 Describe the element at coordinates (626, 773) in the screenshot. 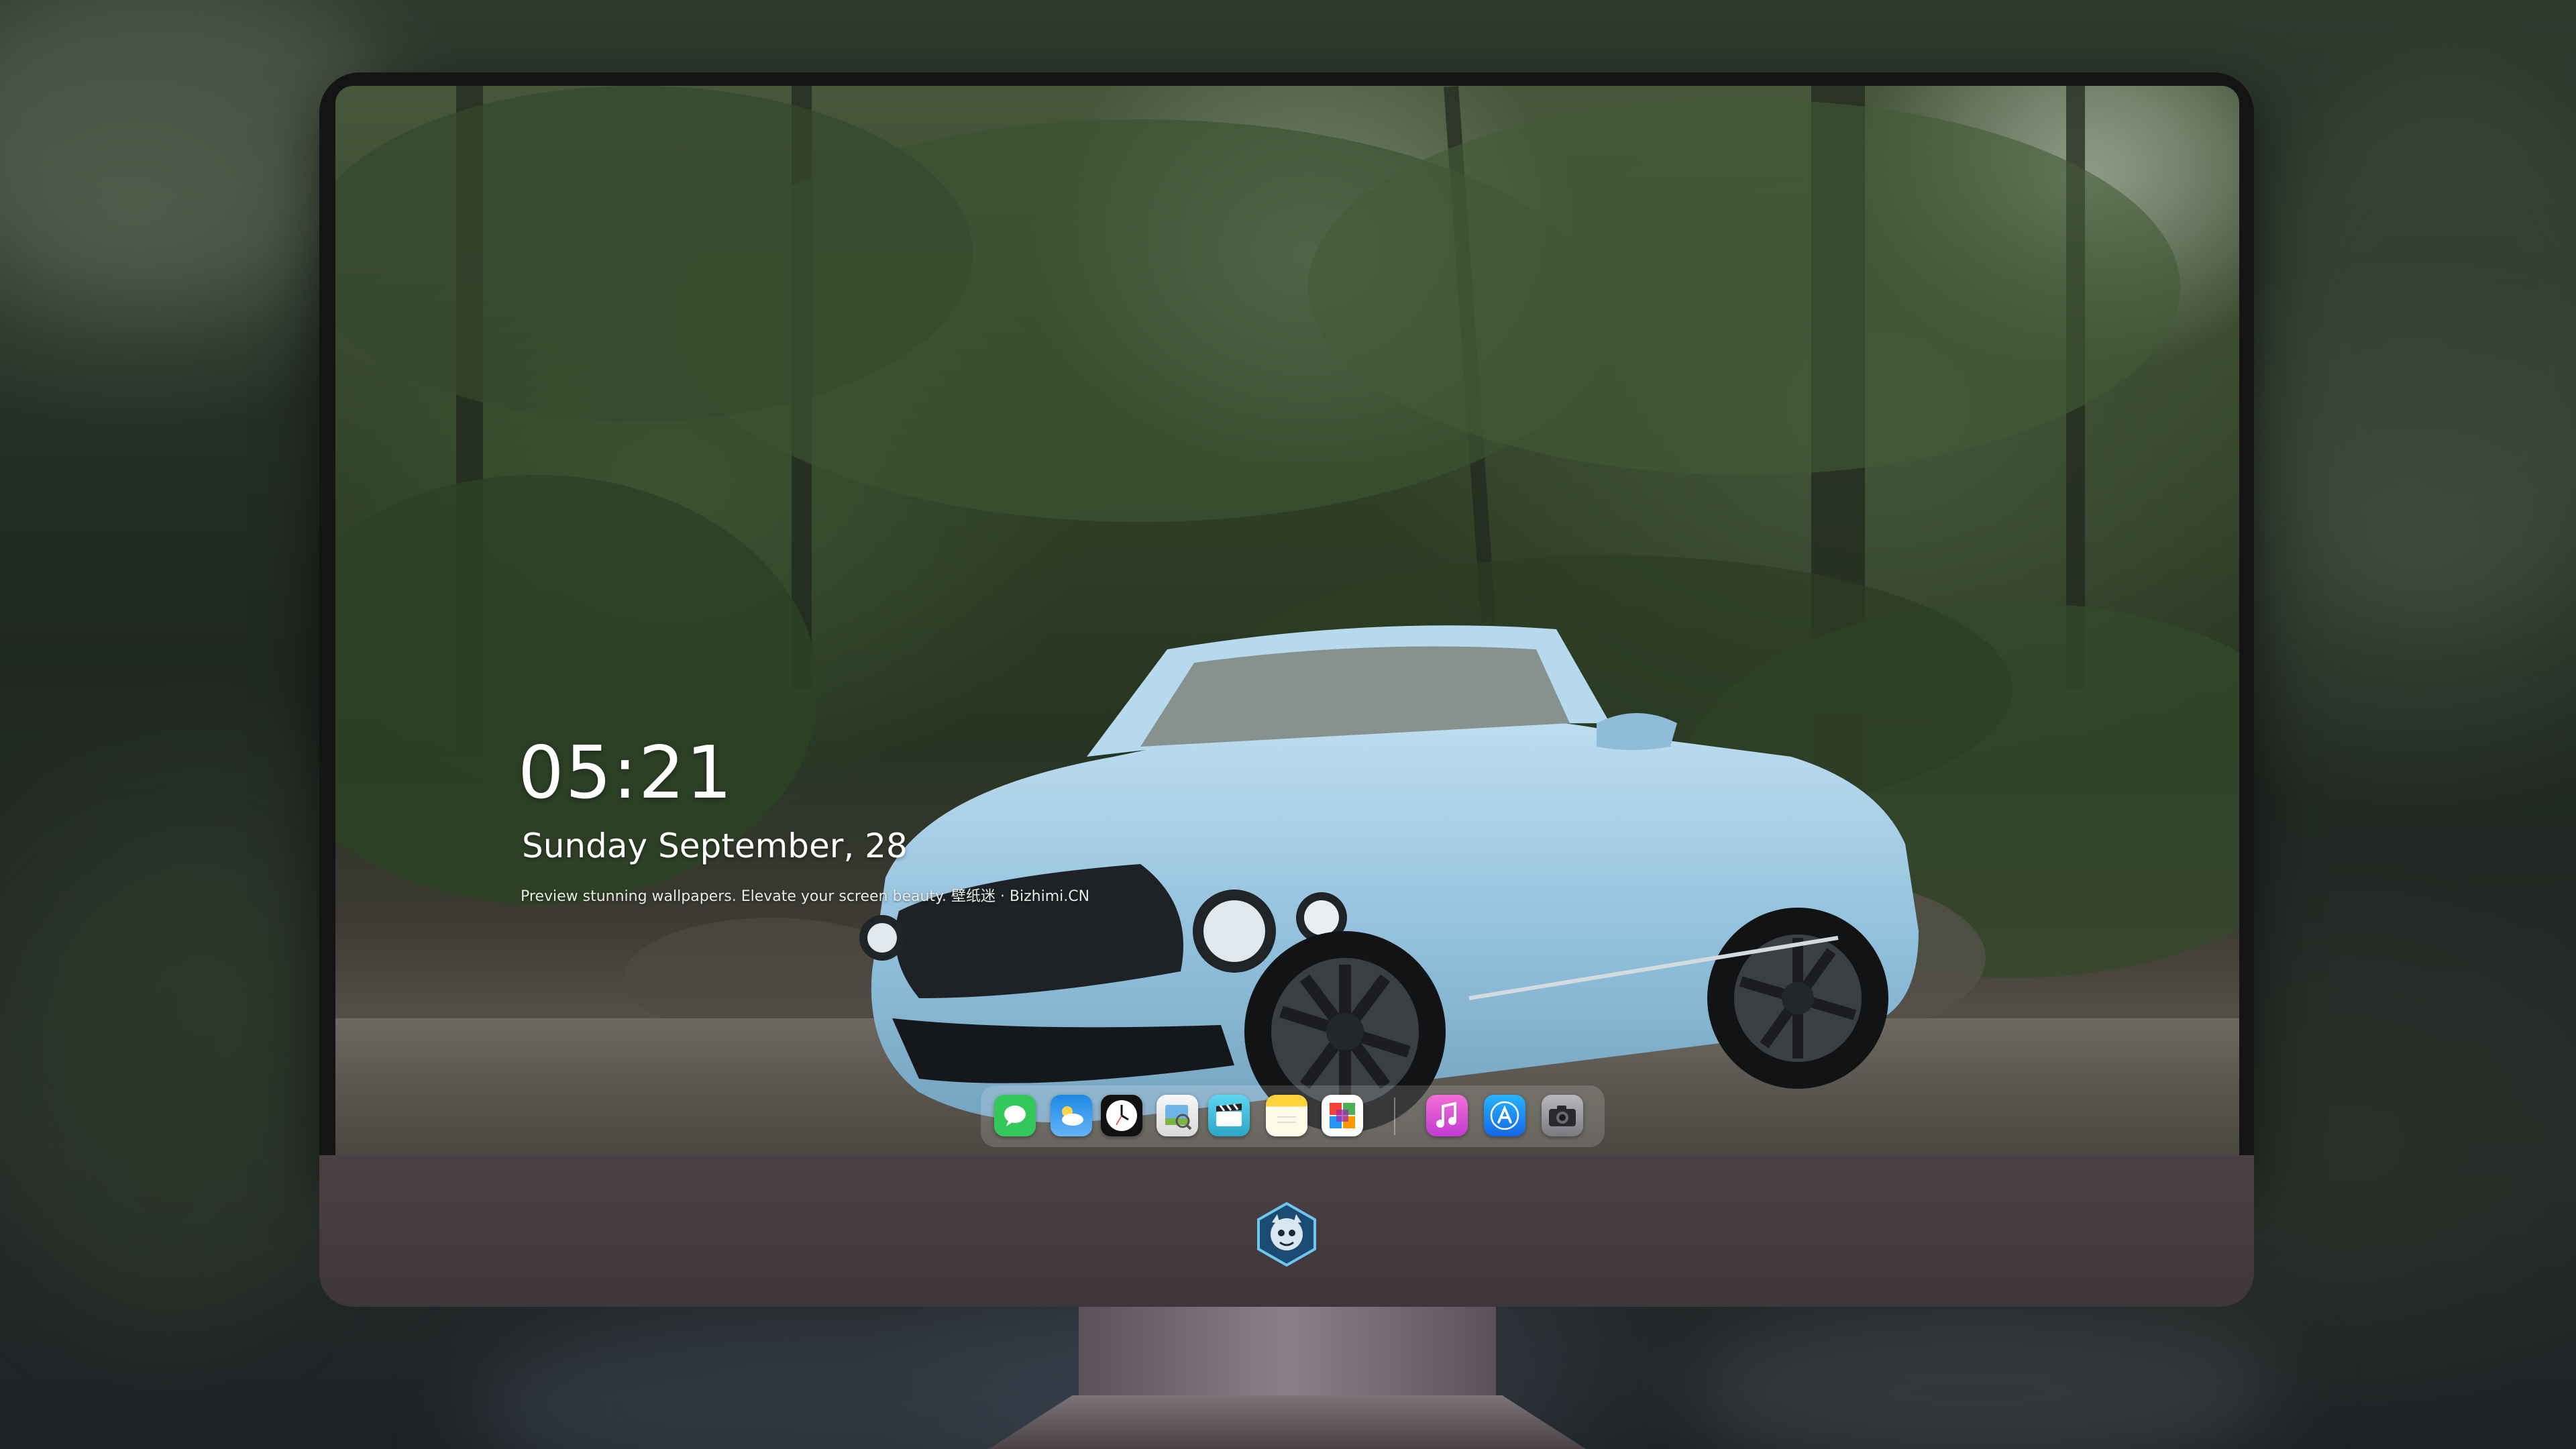

I see `lock-screen-time: 05:21` at that location.